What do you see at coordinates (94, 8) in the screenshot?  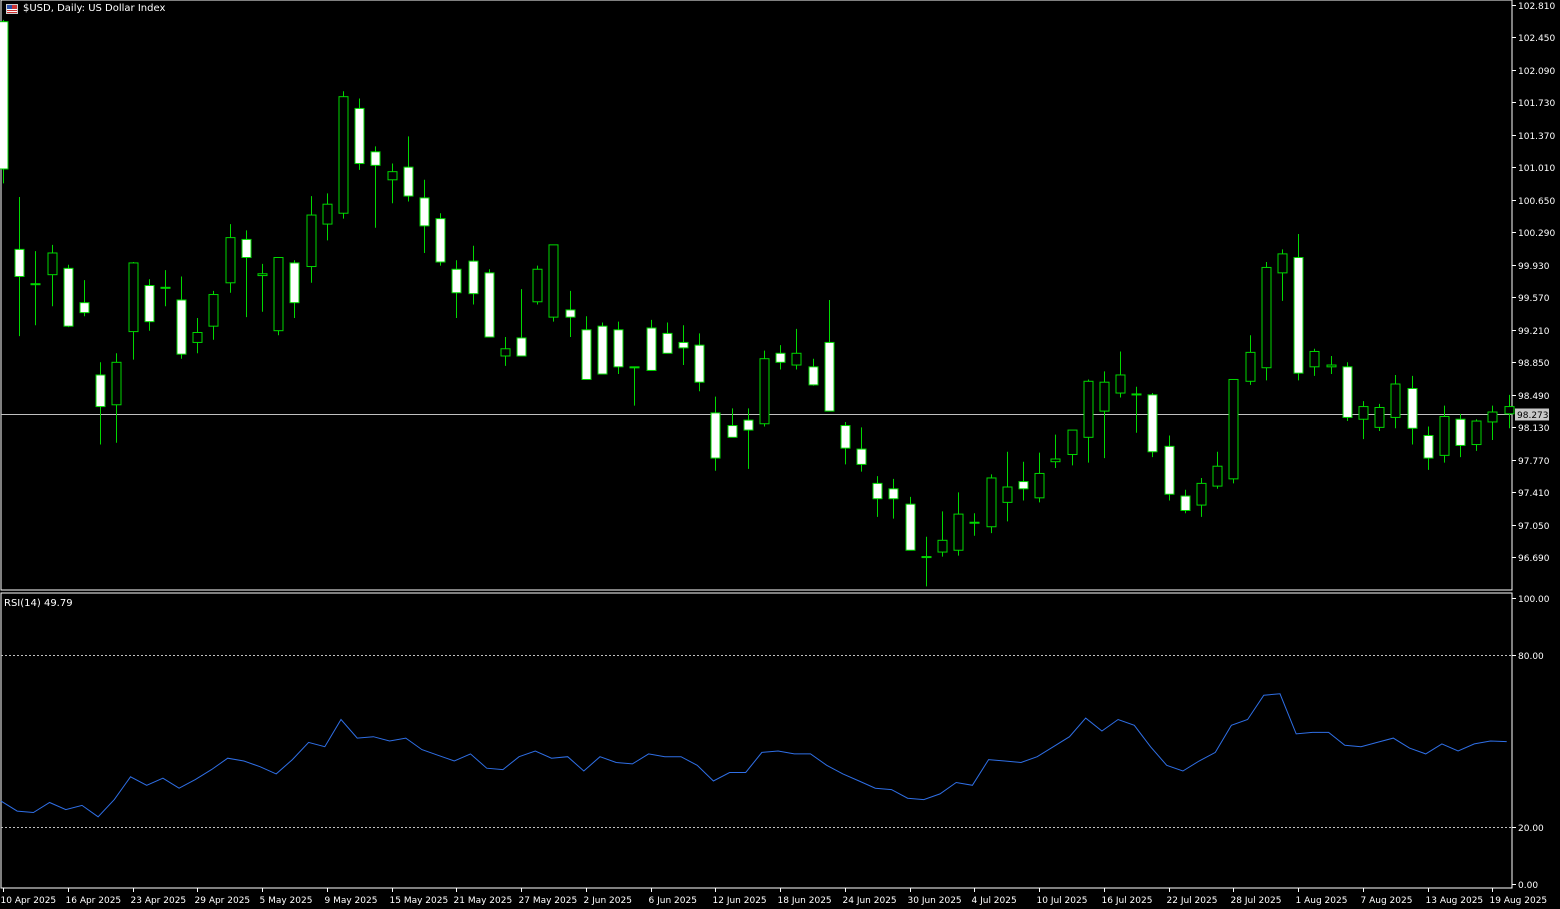 I see `chart-title-text: $USD, Daily: US Dollar Index` at bounding box center [94, 8].